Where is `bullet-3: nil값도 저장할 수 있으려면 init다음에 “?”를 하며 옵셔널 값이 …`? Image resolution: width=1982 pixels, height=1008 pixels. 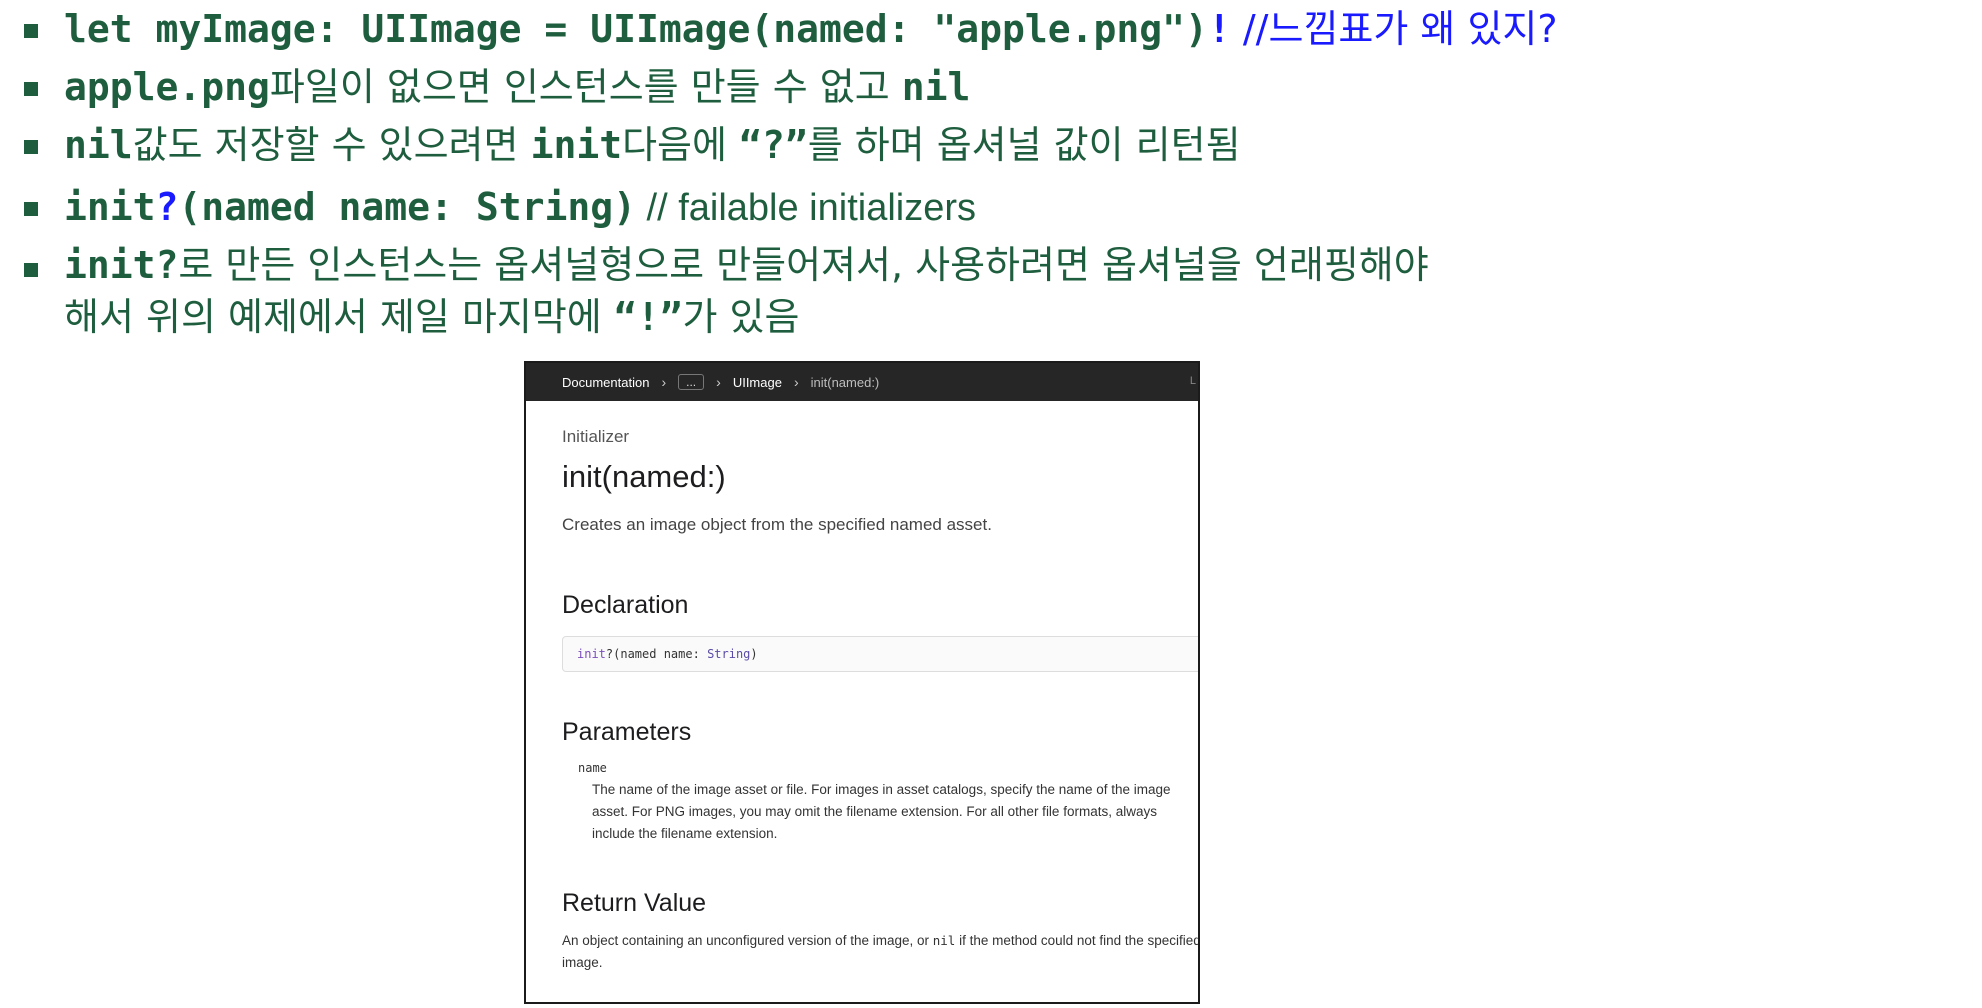 bullet-3: nil값도 저장할 수 있으려면 init다음에 “?”를 하며 옵셔널 값이 … is located at coordinates (990, 145).